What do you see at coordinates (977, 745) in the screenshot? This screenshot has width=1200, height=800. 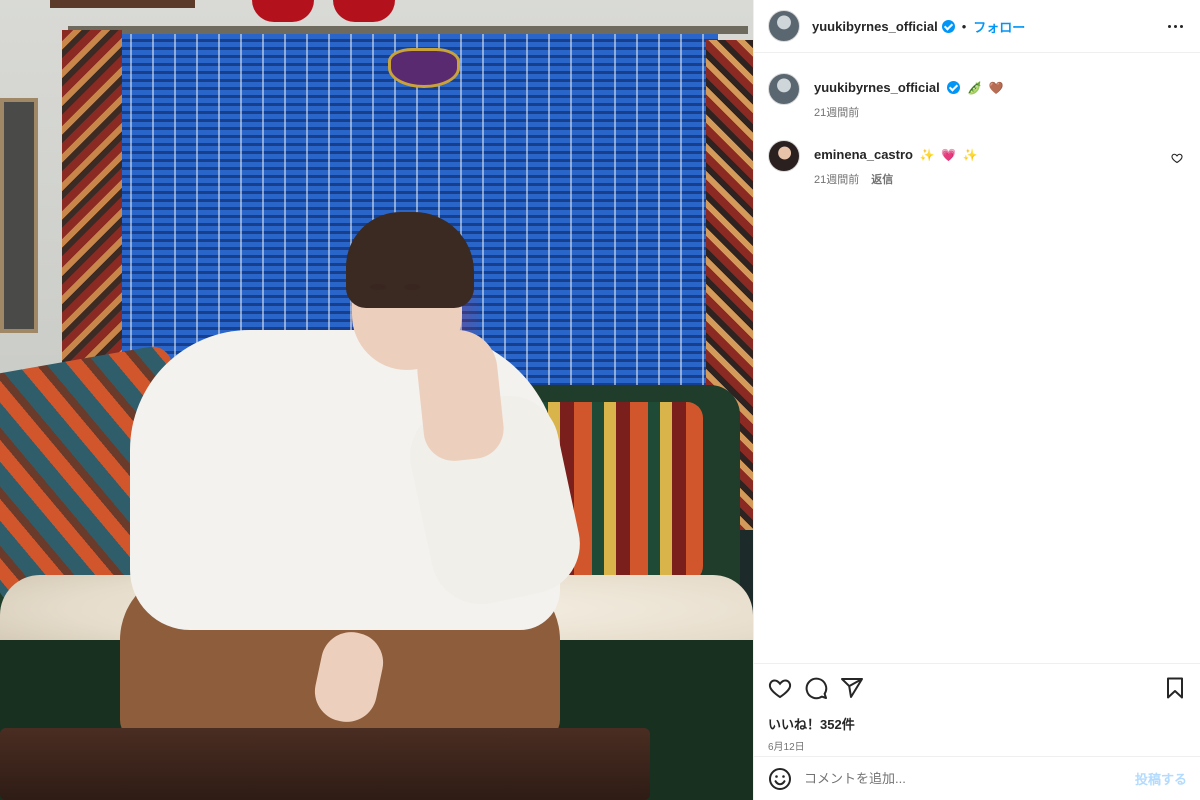 I see `post-date: 6月12日` at bounding box center [977, 745].